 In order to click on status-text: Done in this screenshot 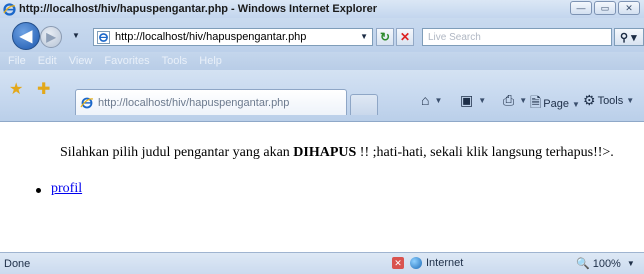, I will do `click(17, 263)`.